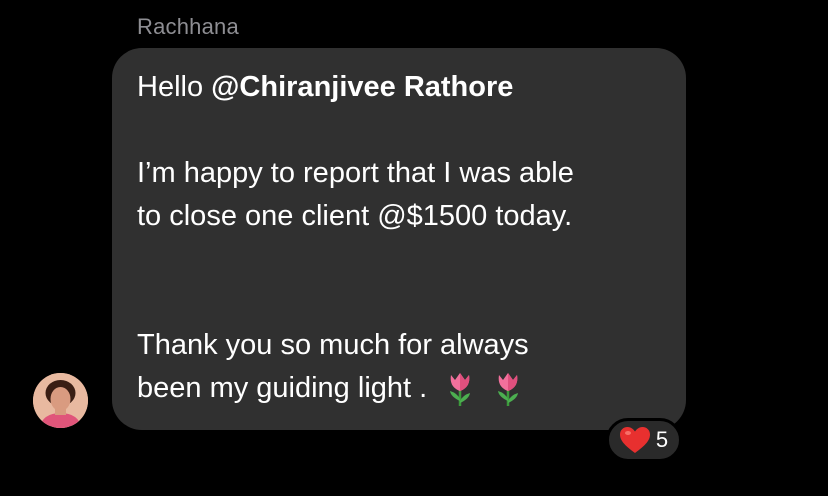 The width and height of the screenshot is (828, 496). What do you see at coordinates (362, 87) in the screenshot?
I see `user-mention: @Chiranjivee Rathore` at bounding box center [362, 87].